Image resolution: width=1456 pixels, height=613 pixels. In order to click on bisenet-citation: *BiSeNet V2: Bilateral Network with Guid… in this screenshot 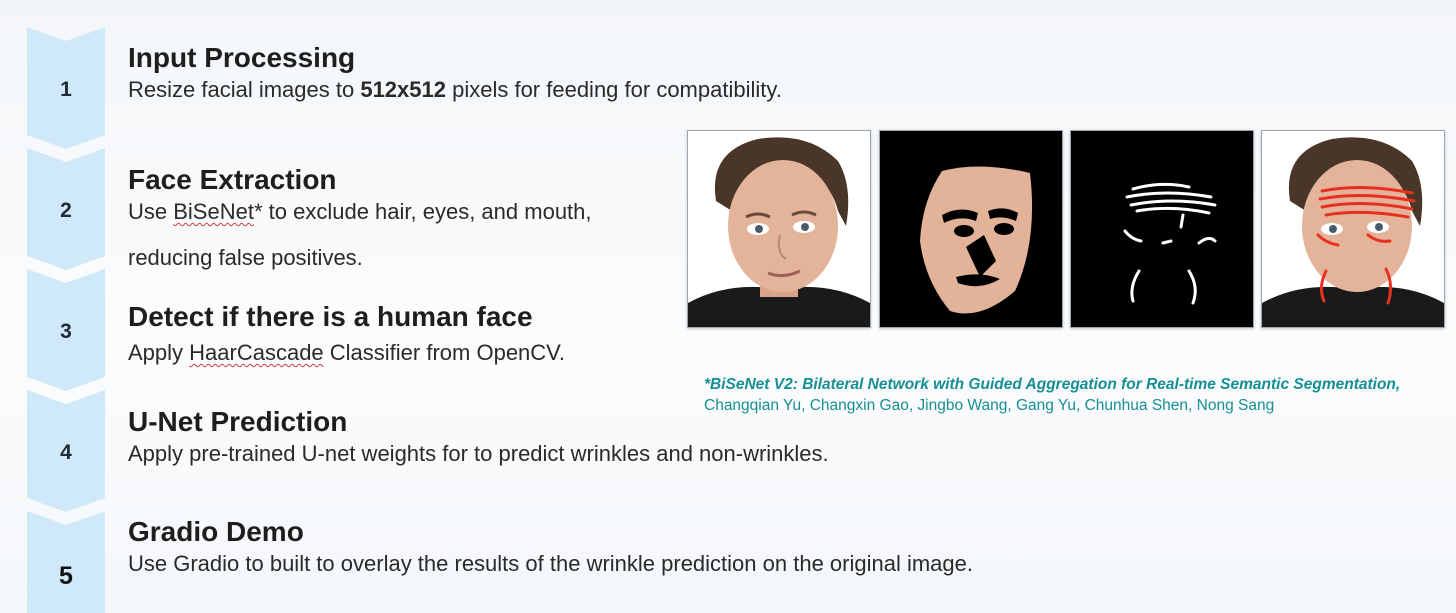, I will do `click(1074, 396)`.